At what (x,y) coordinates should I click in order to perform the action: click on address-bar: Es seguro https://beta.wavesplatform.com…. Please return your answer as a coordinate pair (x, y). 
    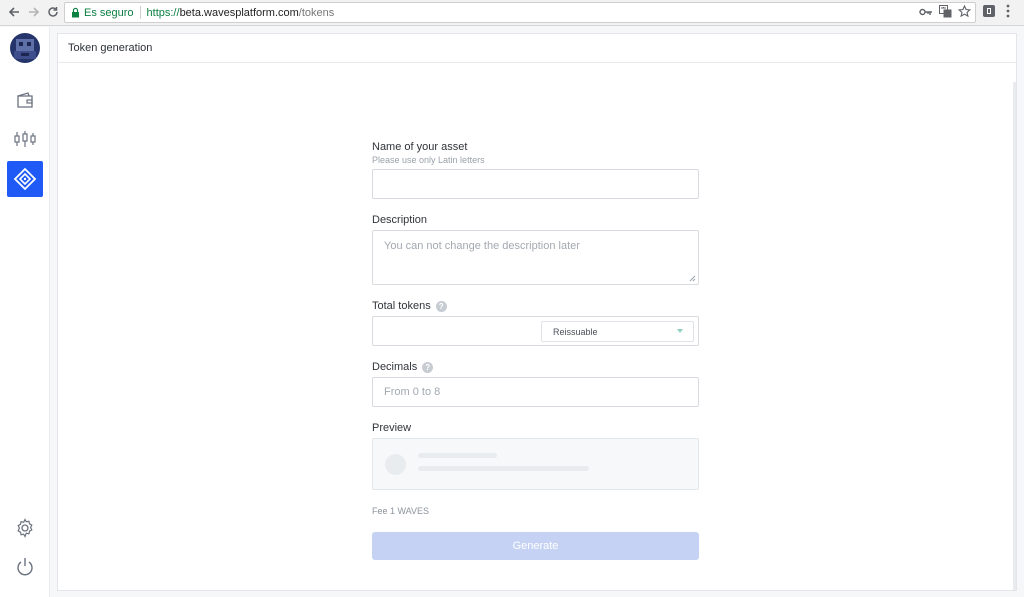
    Looking at the image, I should click on (520, 12).